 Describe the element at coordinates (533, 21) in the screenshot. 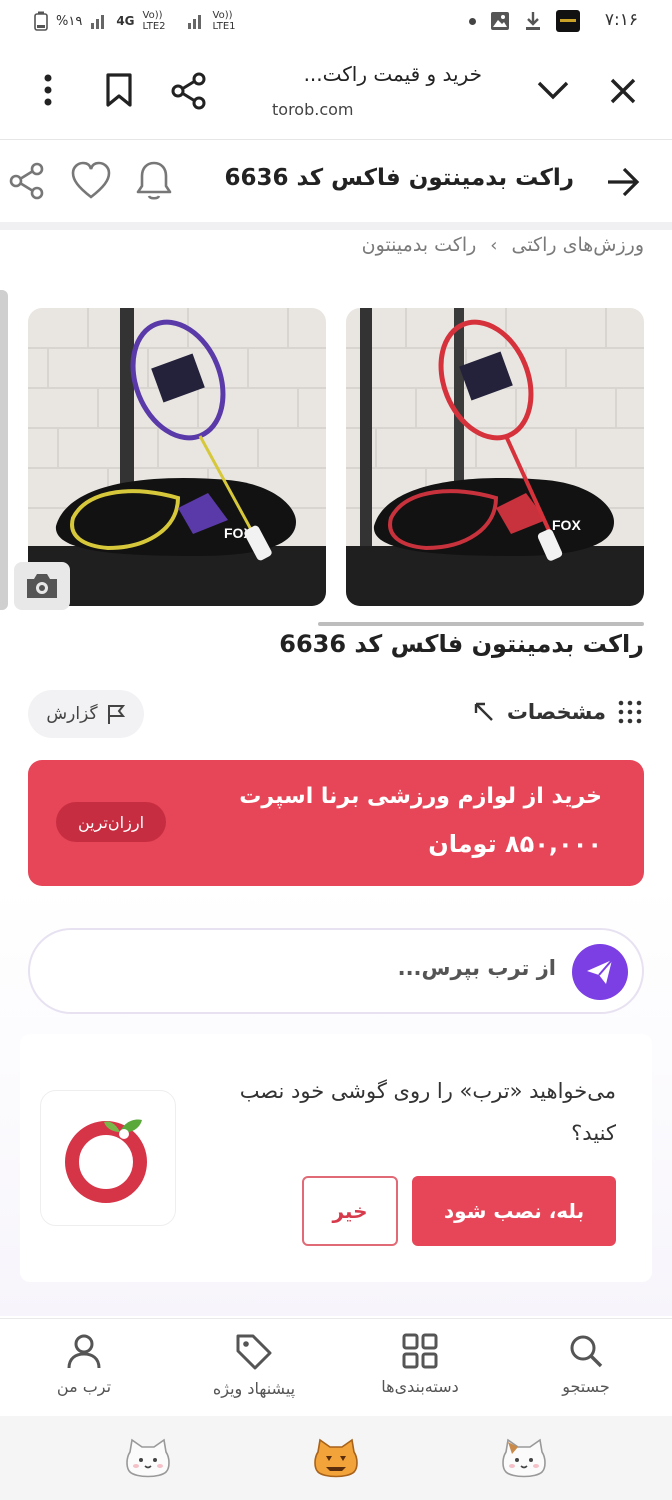

I see `download-icon` at that location.